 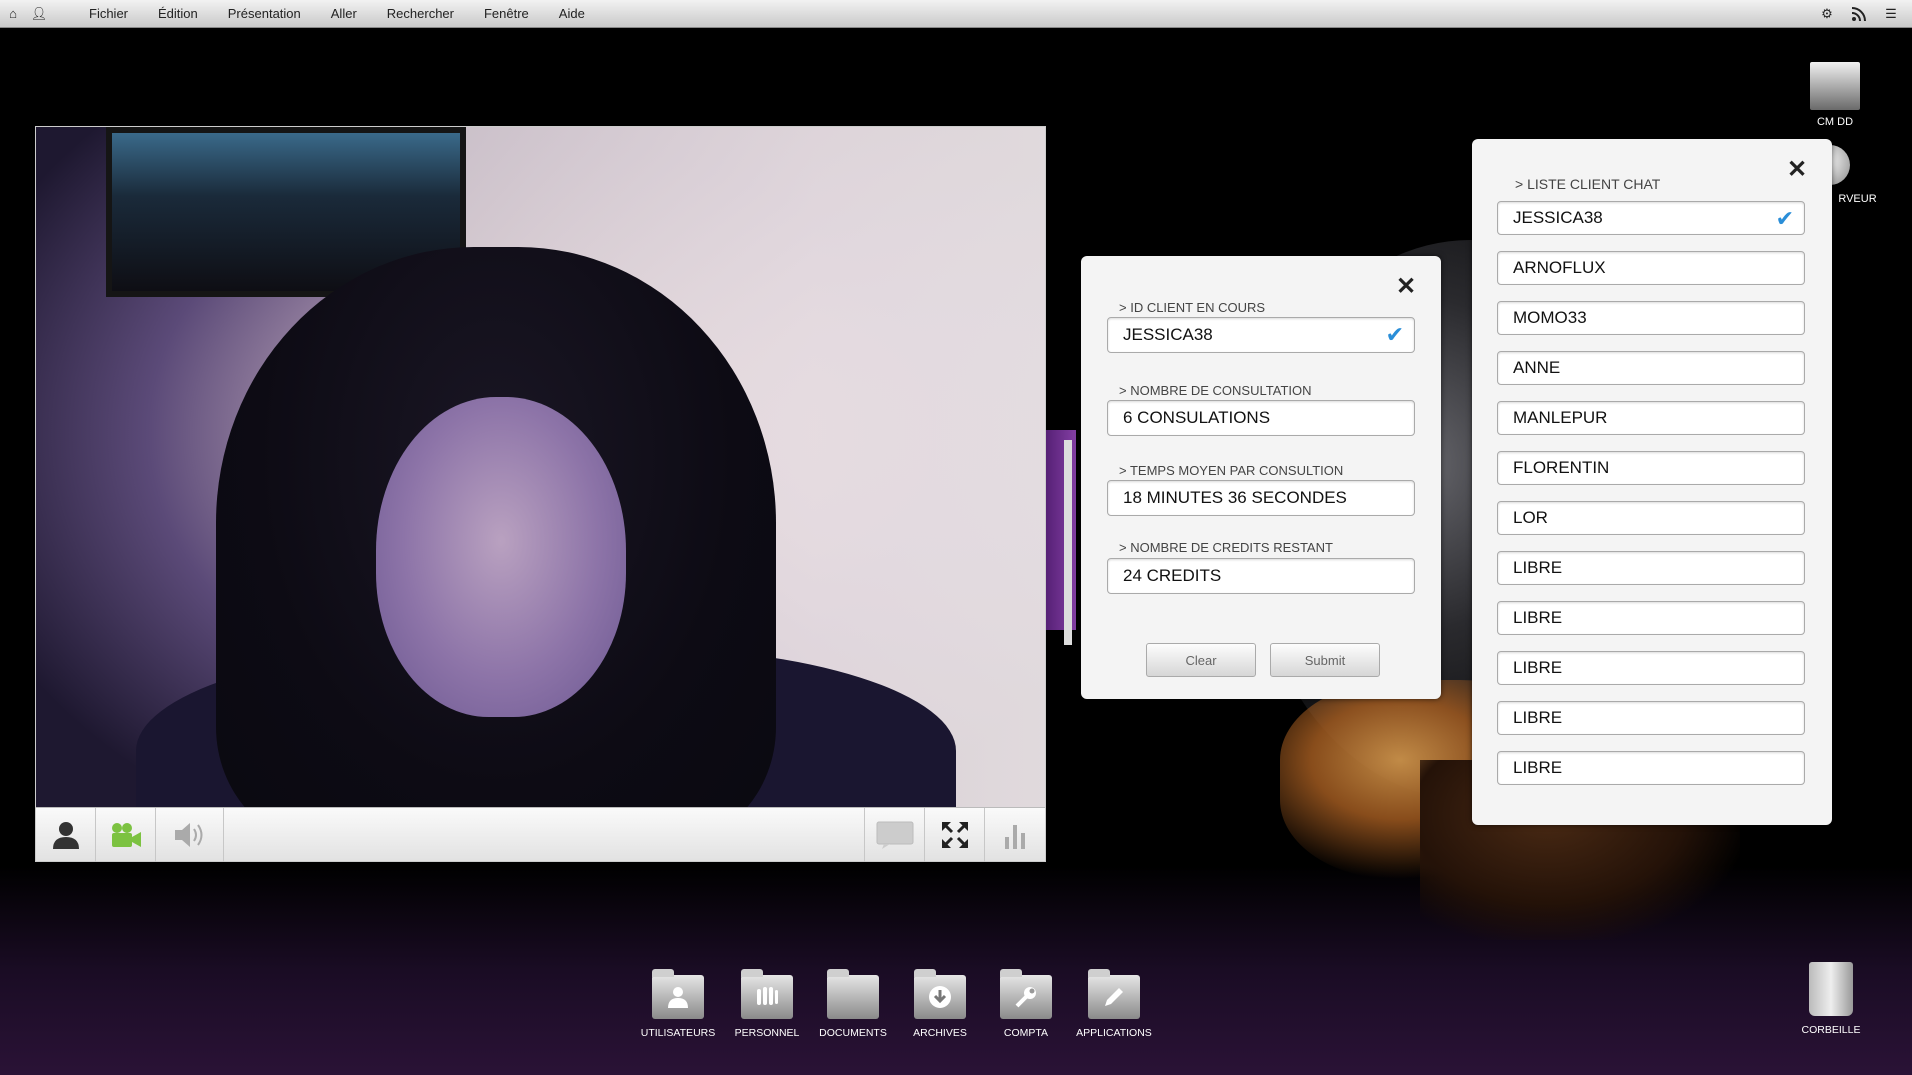 What do you see at coordinates (1651, 618) in the screenshot?
I see `client-item-libre-2: LIBRE` at bounding box center [1651, 618].